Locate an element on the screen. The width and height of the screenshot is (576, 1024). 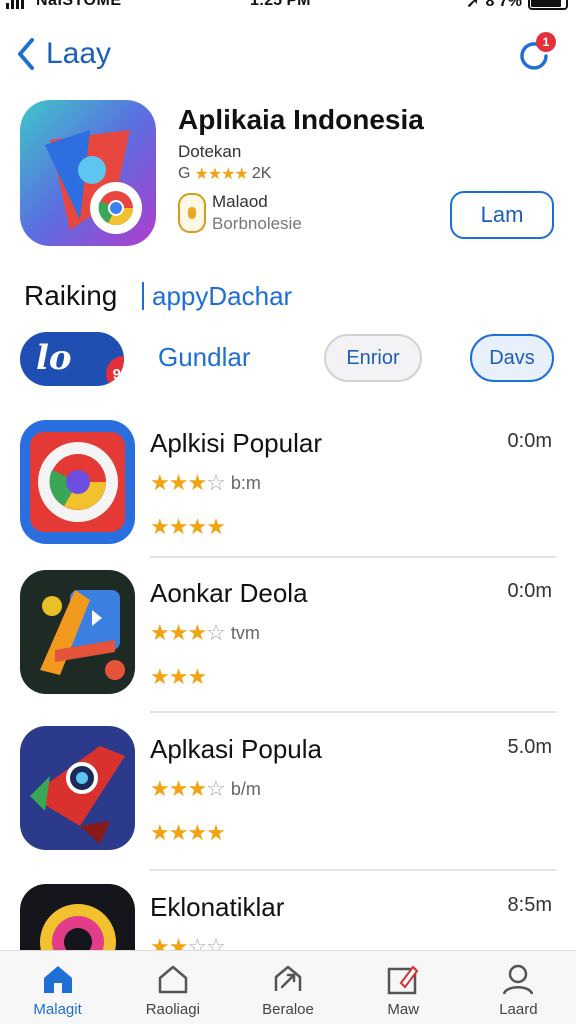
carrier-name: NaISTOME is located at coordinates (79, 4).